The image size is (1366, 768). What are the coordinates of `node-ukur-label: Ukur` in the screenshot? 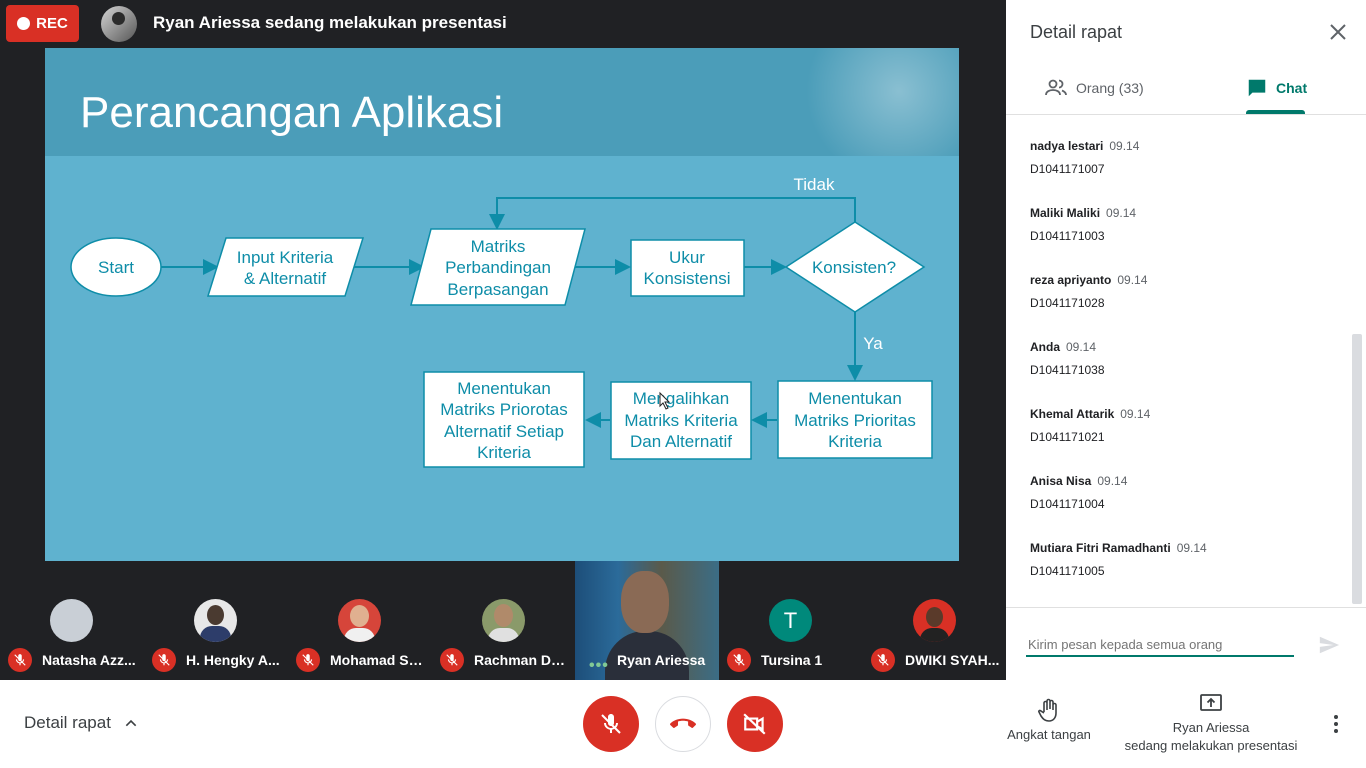 It's located at (687, 257).